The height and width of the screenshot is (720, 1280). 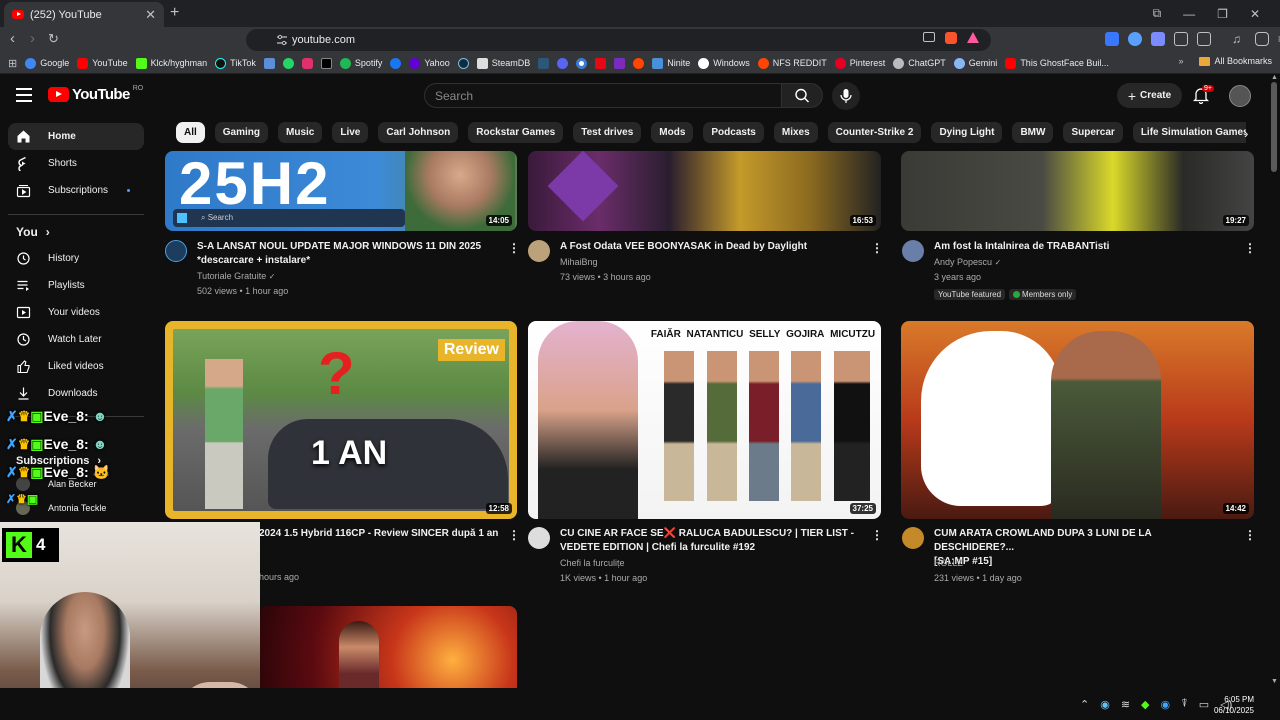 What do you see at coordinates (978, 563) in the screenshot?
I see `channel-name: ROLLZ` at bounding box center [978, 563].